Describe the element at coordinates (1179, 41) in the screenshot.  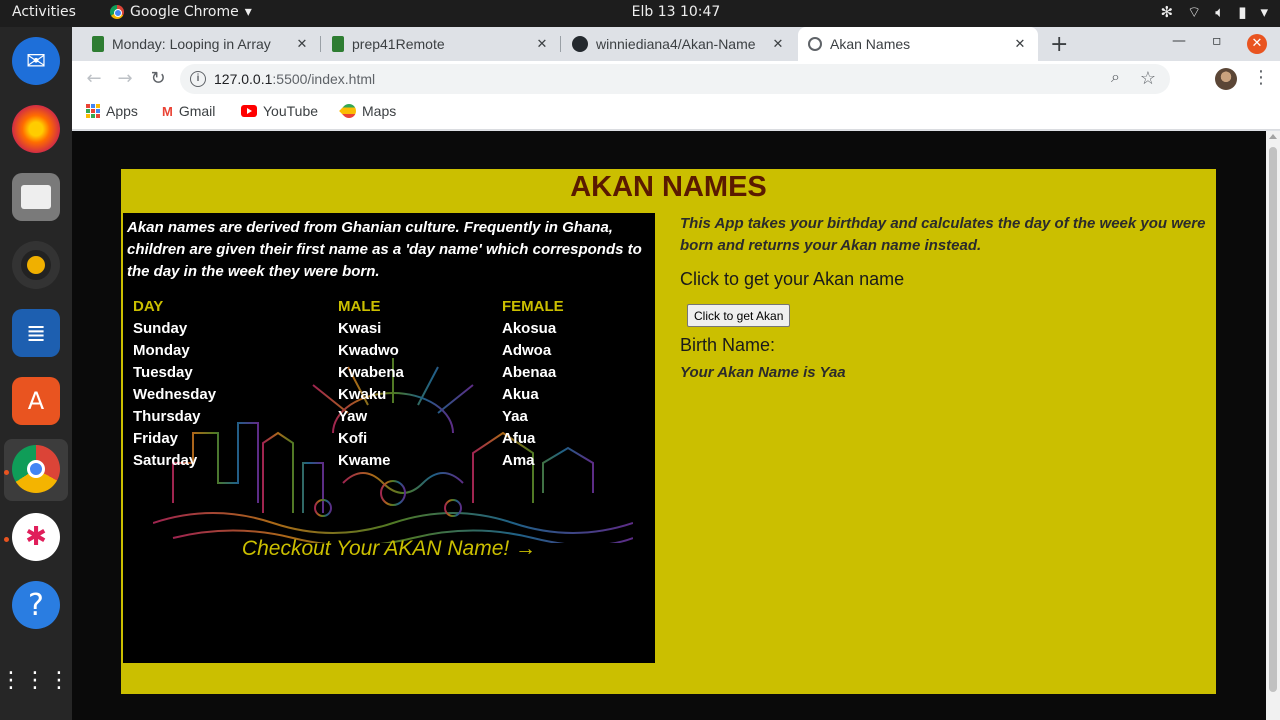
I see `minimize-button: —` at that location.